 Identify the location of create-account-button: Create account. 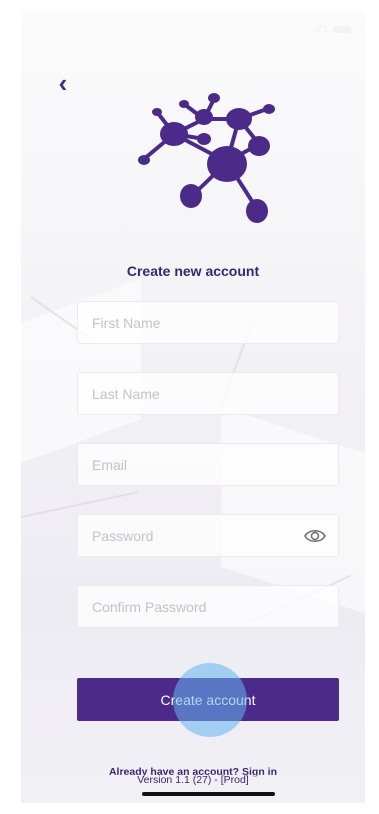
(208, 699).